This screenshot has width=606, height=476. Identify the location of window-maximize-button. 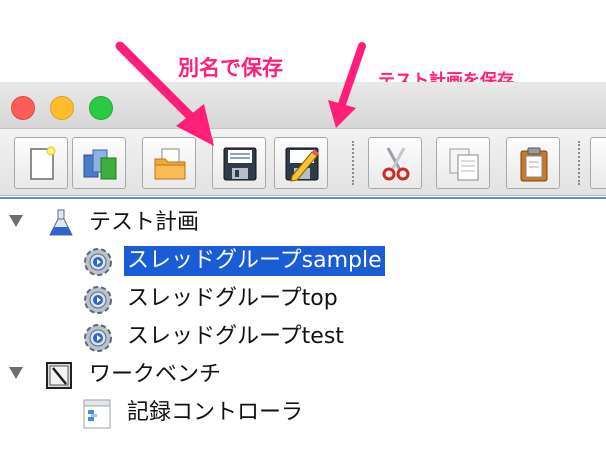
(101, 108).